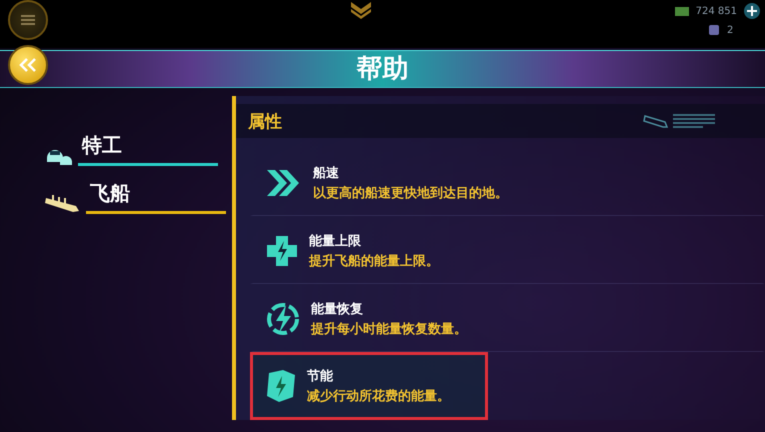 This screenshot has height=432, width=765. I want to click on spaceship-schematic-icon, so click(680, 121).